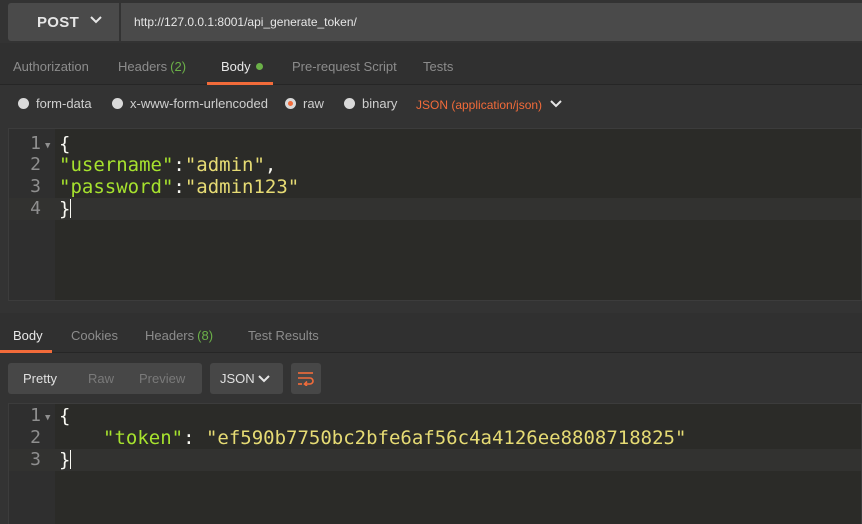  What do you see at coordinates (313, 103) in the screenshot?
I see `radio-raw-label: raw` at bounding box center [313, 103].